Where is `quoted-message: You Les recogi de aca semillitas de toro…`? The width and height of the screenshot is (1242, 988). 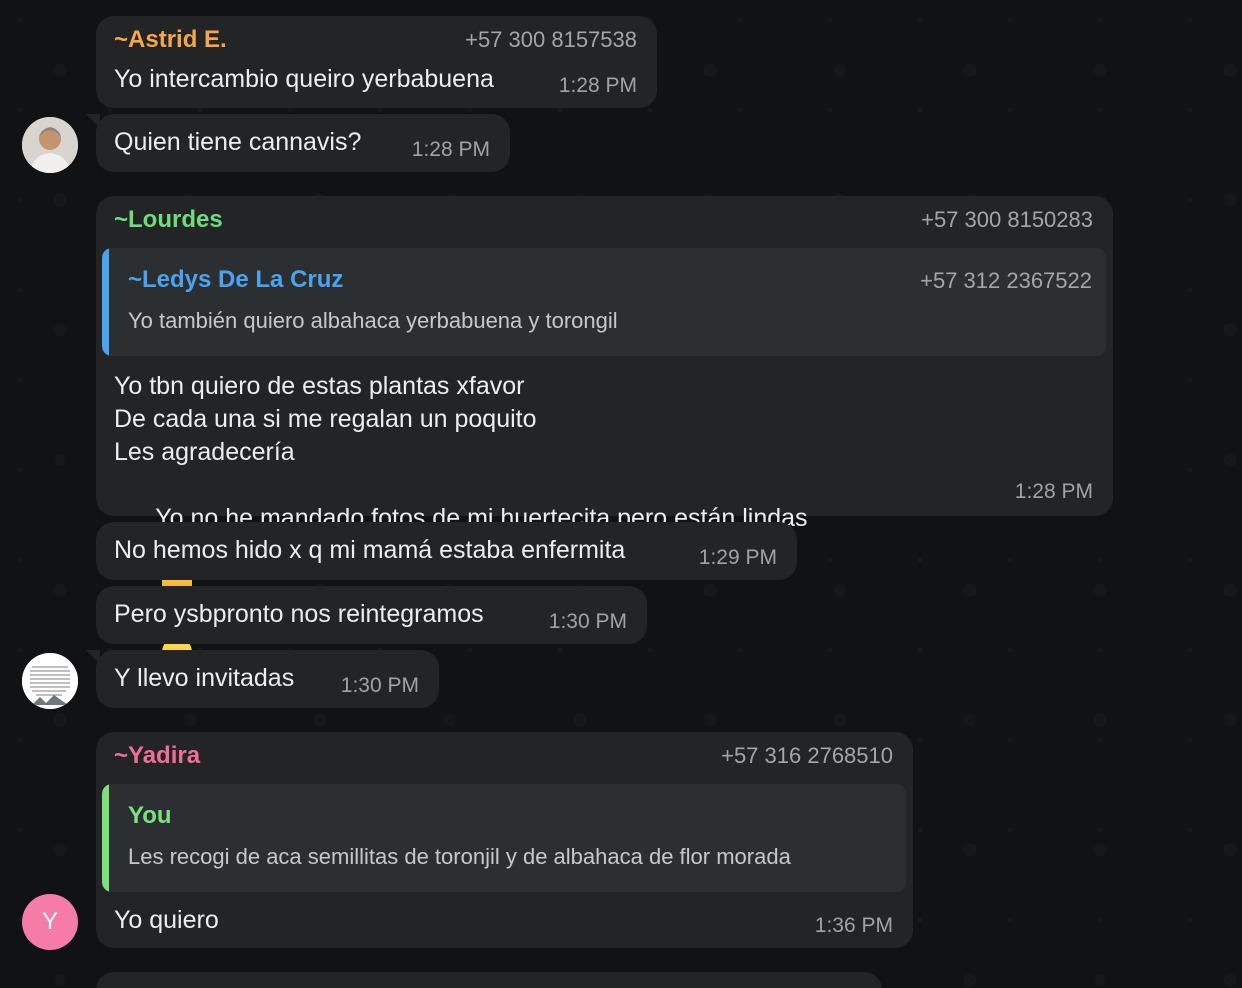
quoted-message: You Les recogi de aca semillitas de toro… is located at coordinates (504, 838).